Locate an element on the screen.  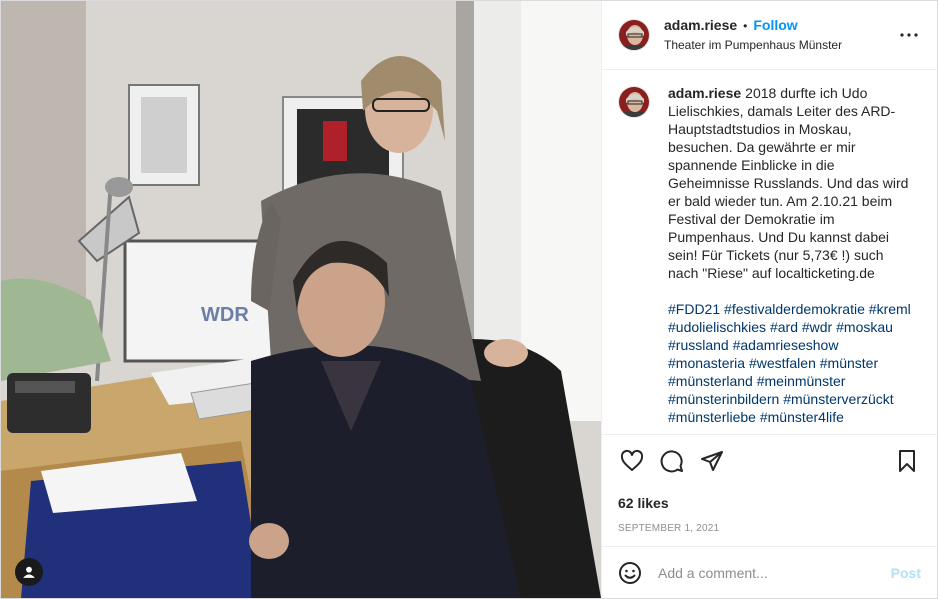
comment-icon is located at coordinates (671, 461).